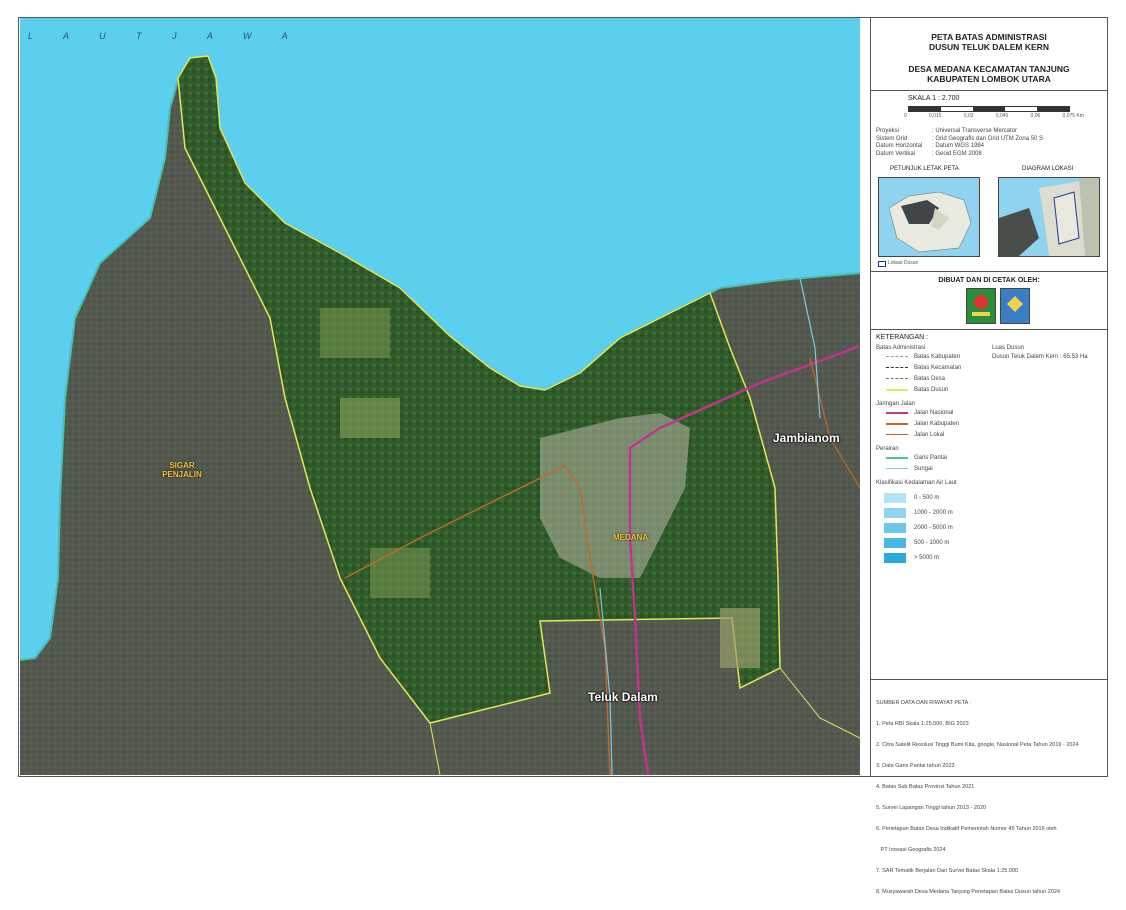 The width and height of the screenshot is (1126, 910). What do you see at coordinates (1008, 348) in the screenshot?
I see `legend-area-title: Luas Dusun` at bounding box center [1008, 348].